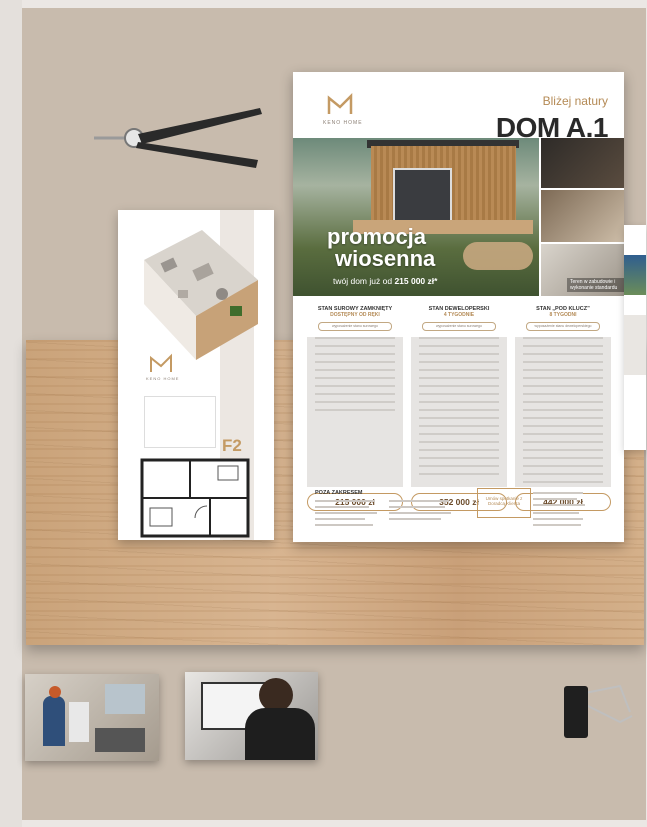 Image resolution: width=647 pixels, height=827 pixels. I want to click on workstation-photo, so click(251, 716).